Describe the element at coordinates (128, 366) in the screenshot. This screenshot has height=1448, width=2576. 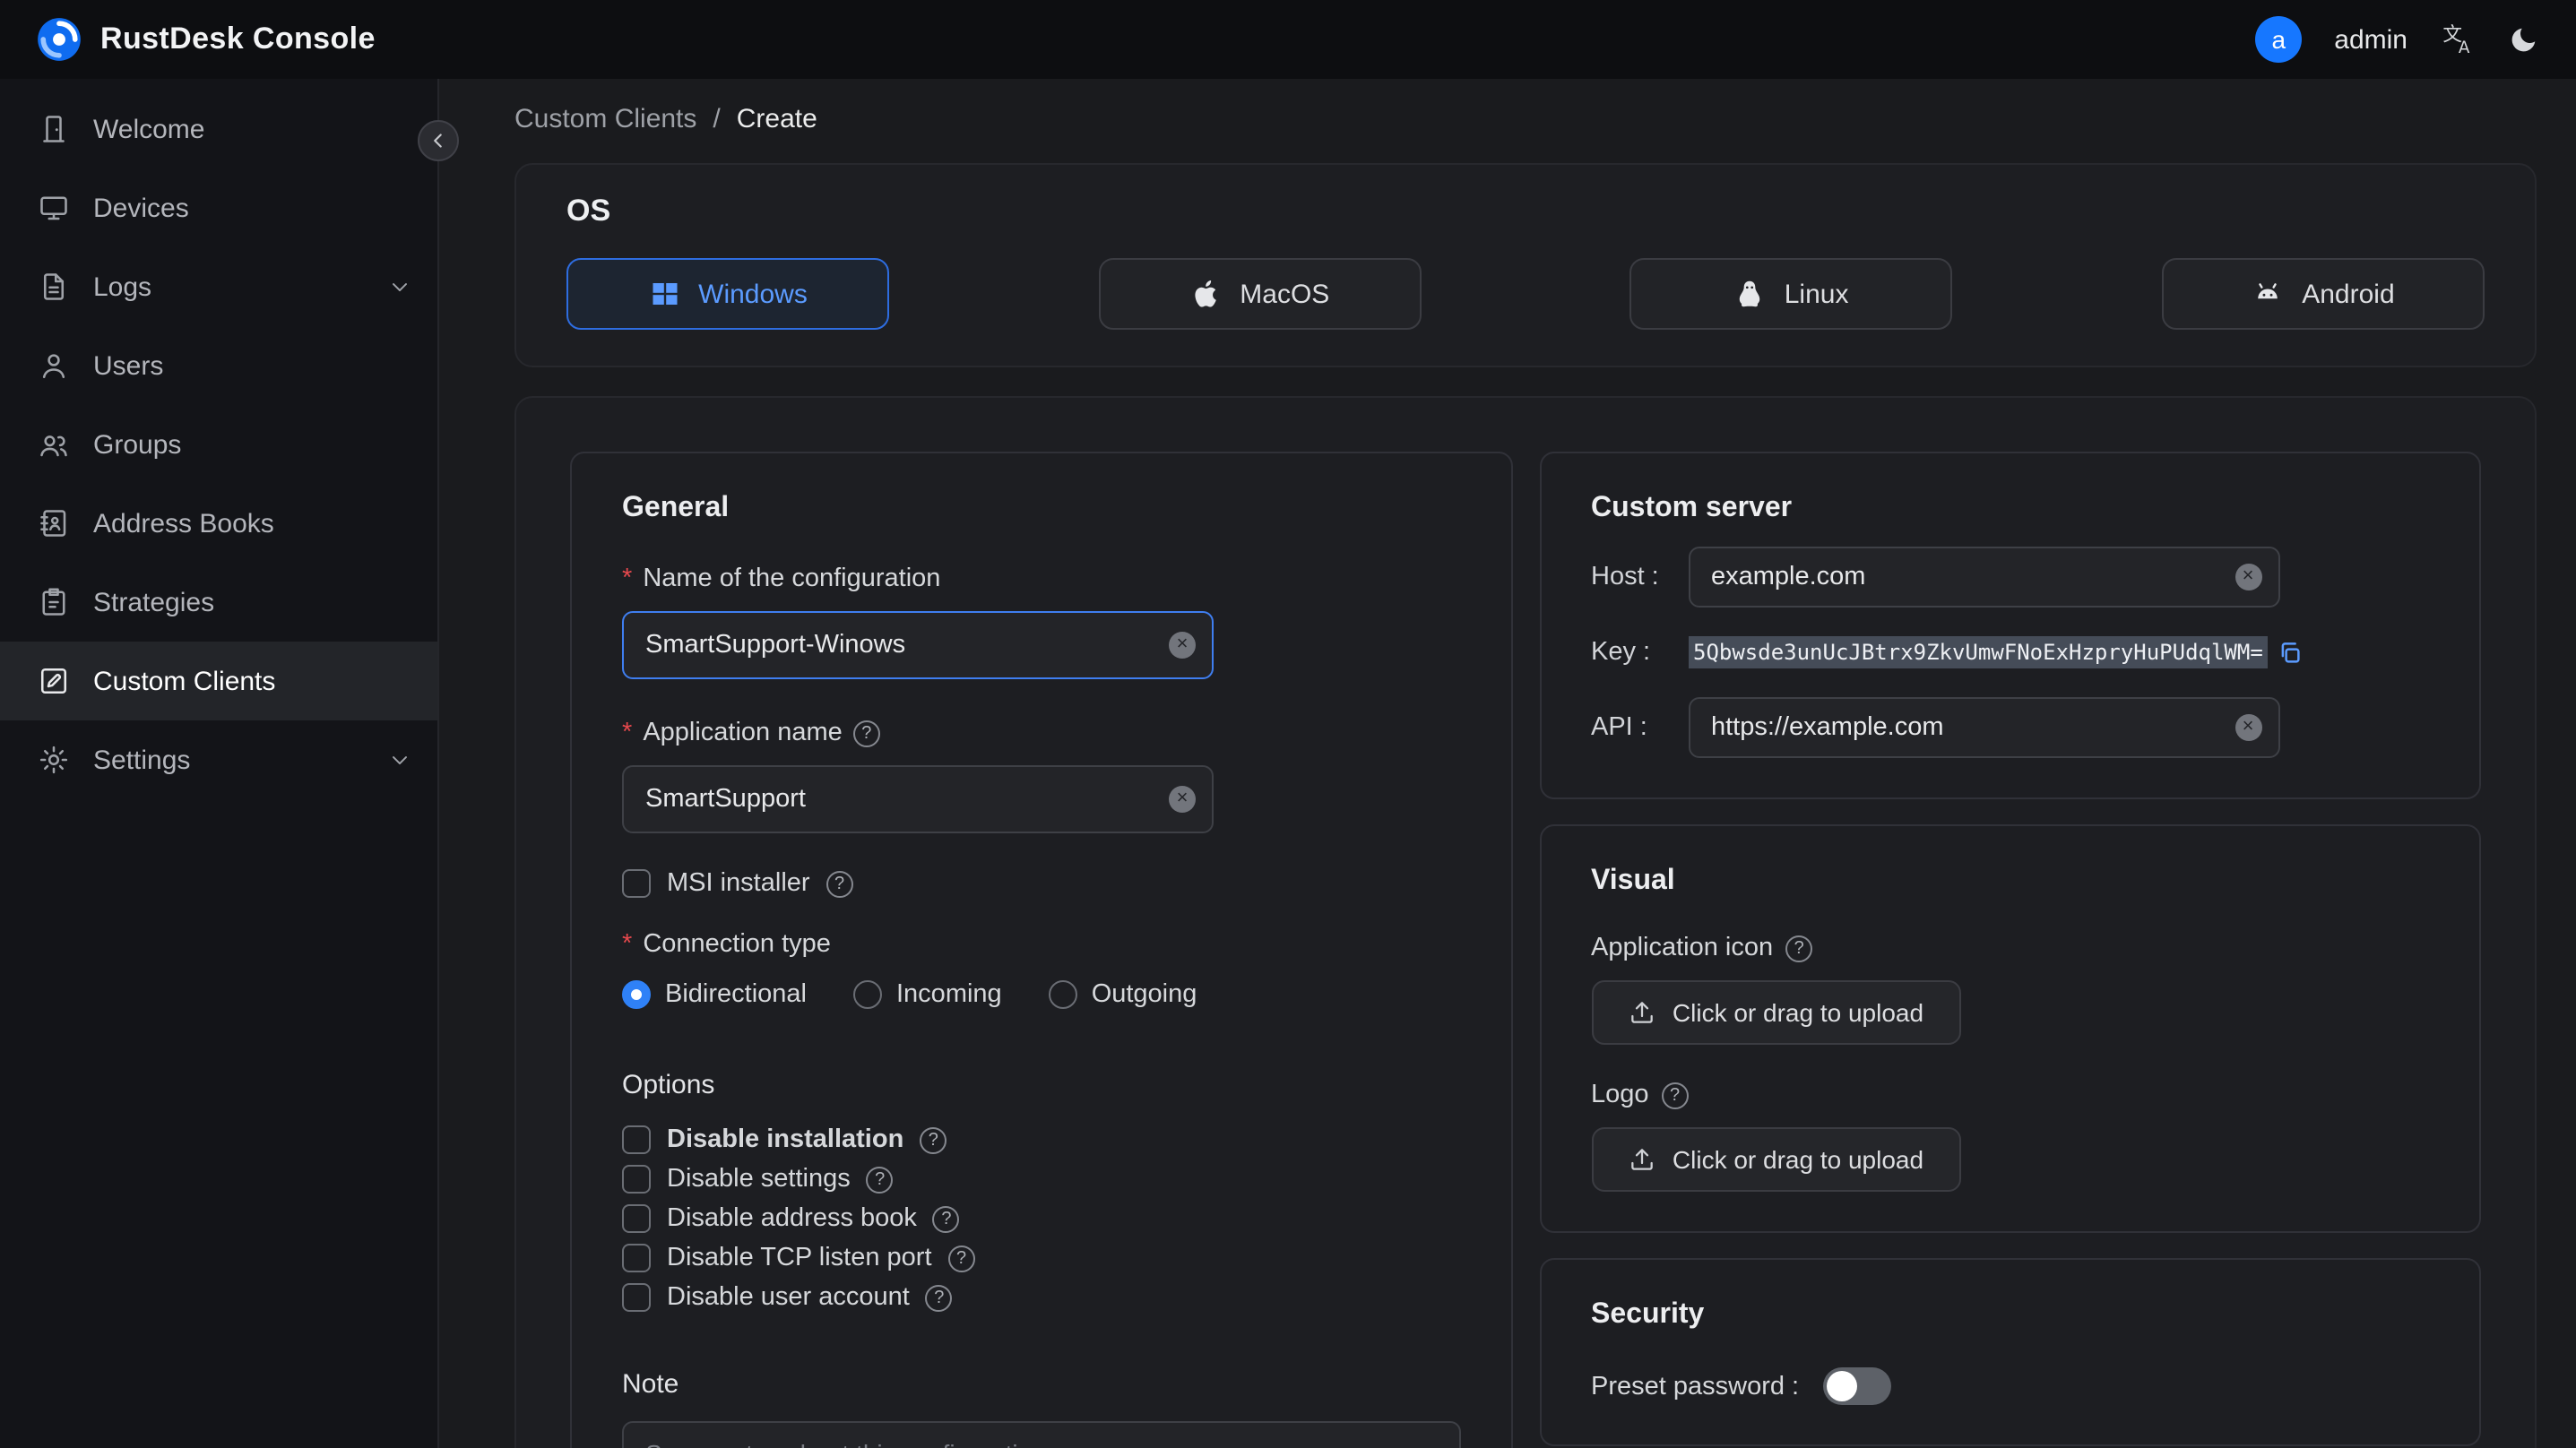
I see `sidebar-item-label: Users` at that location.